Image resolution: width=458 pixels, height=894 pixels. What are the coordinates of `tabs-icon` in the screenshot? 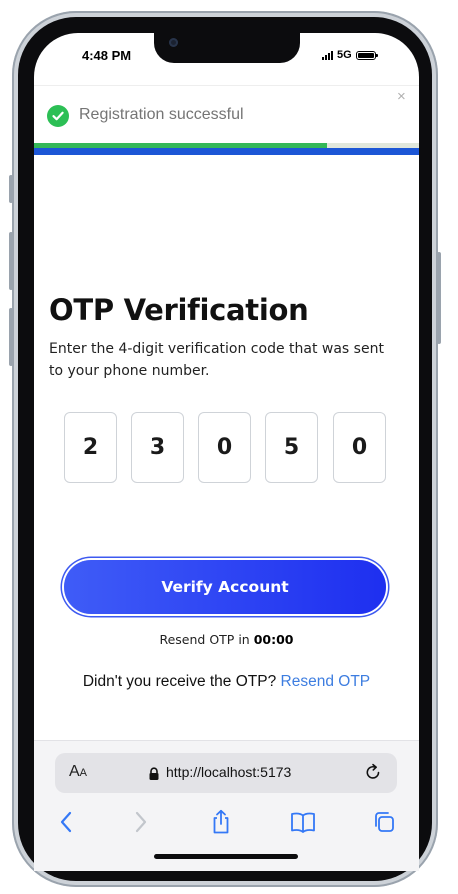 It's located at (384, 822).